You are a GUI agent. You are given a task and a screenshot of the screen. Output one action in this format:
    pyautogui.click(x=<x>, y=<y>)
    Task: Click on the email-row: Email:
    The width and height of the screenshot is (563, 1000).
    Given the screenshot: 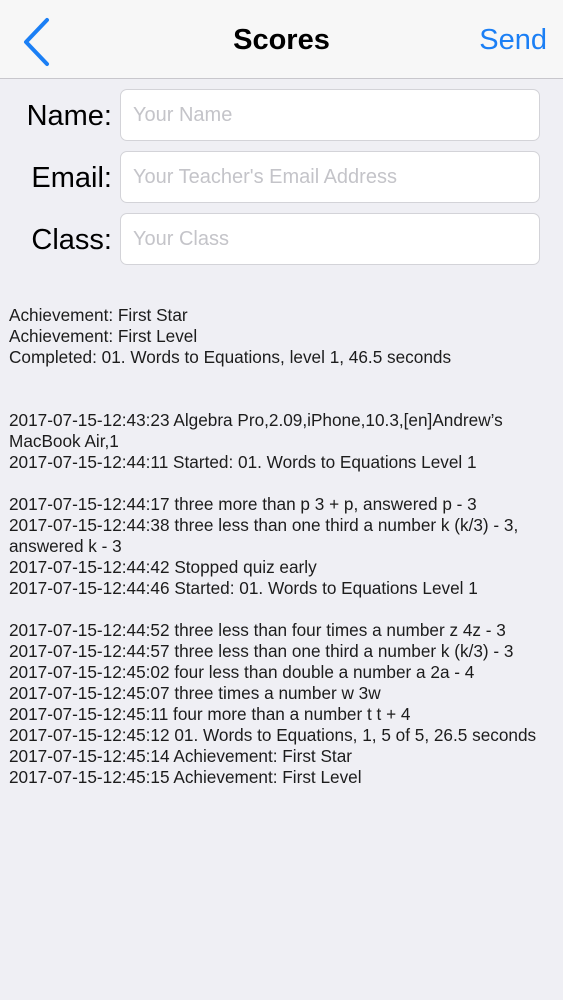 What is the action you would take?
    pyautogui.click(x=281, y=178)
    